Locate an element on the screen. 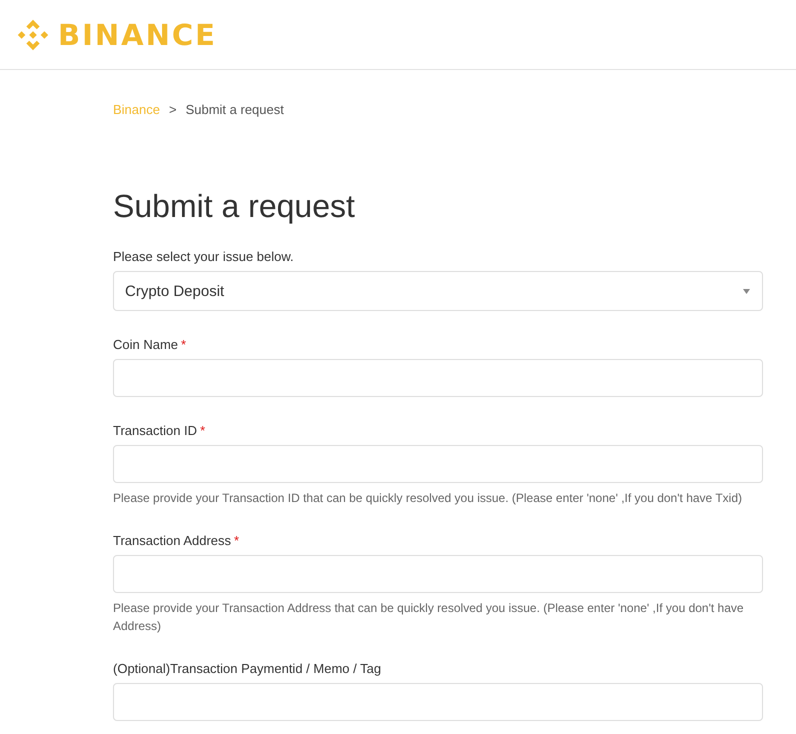 The image size is (796, 734). field-label: Coin Name is located at coordinates (145, 344).